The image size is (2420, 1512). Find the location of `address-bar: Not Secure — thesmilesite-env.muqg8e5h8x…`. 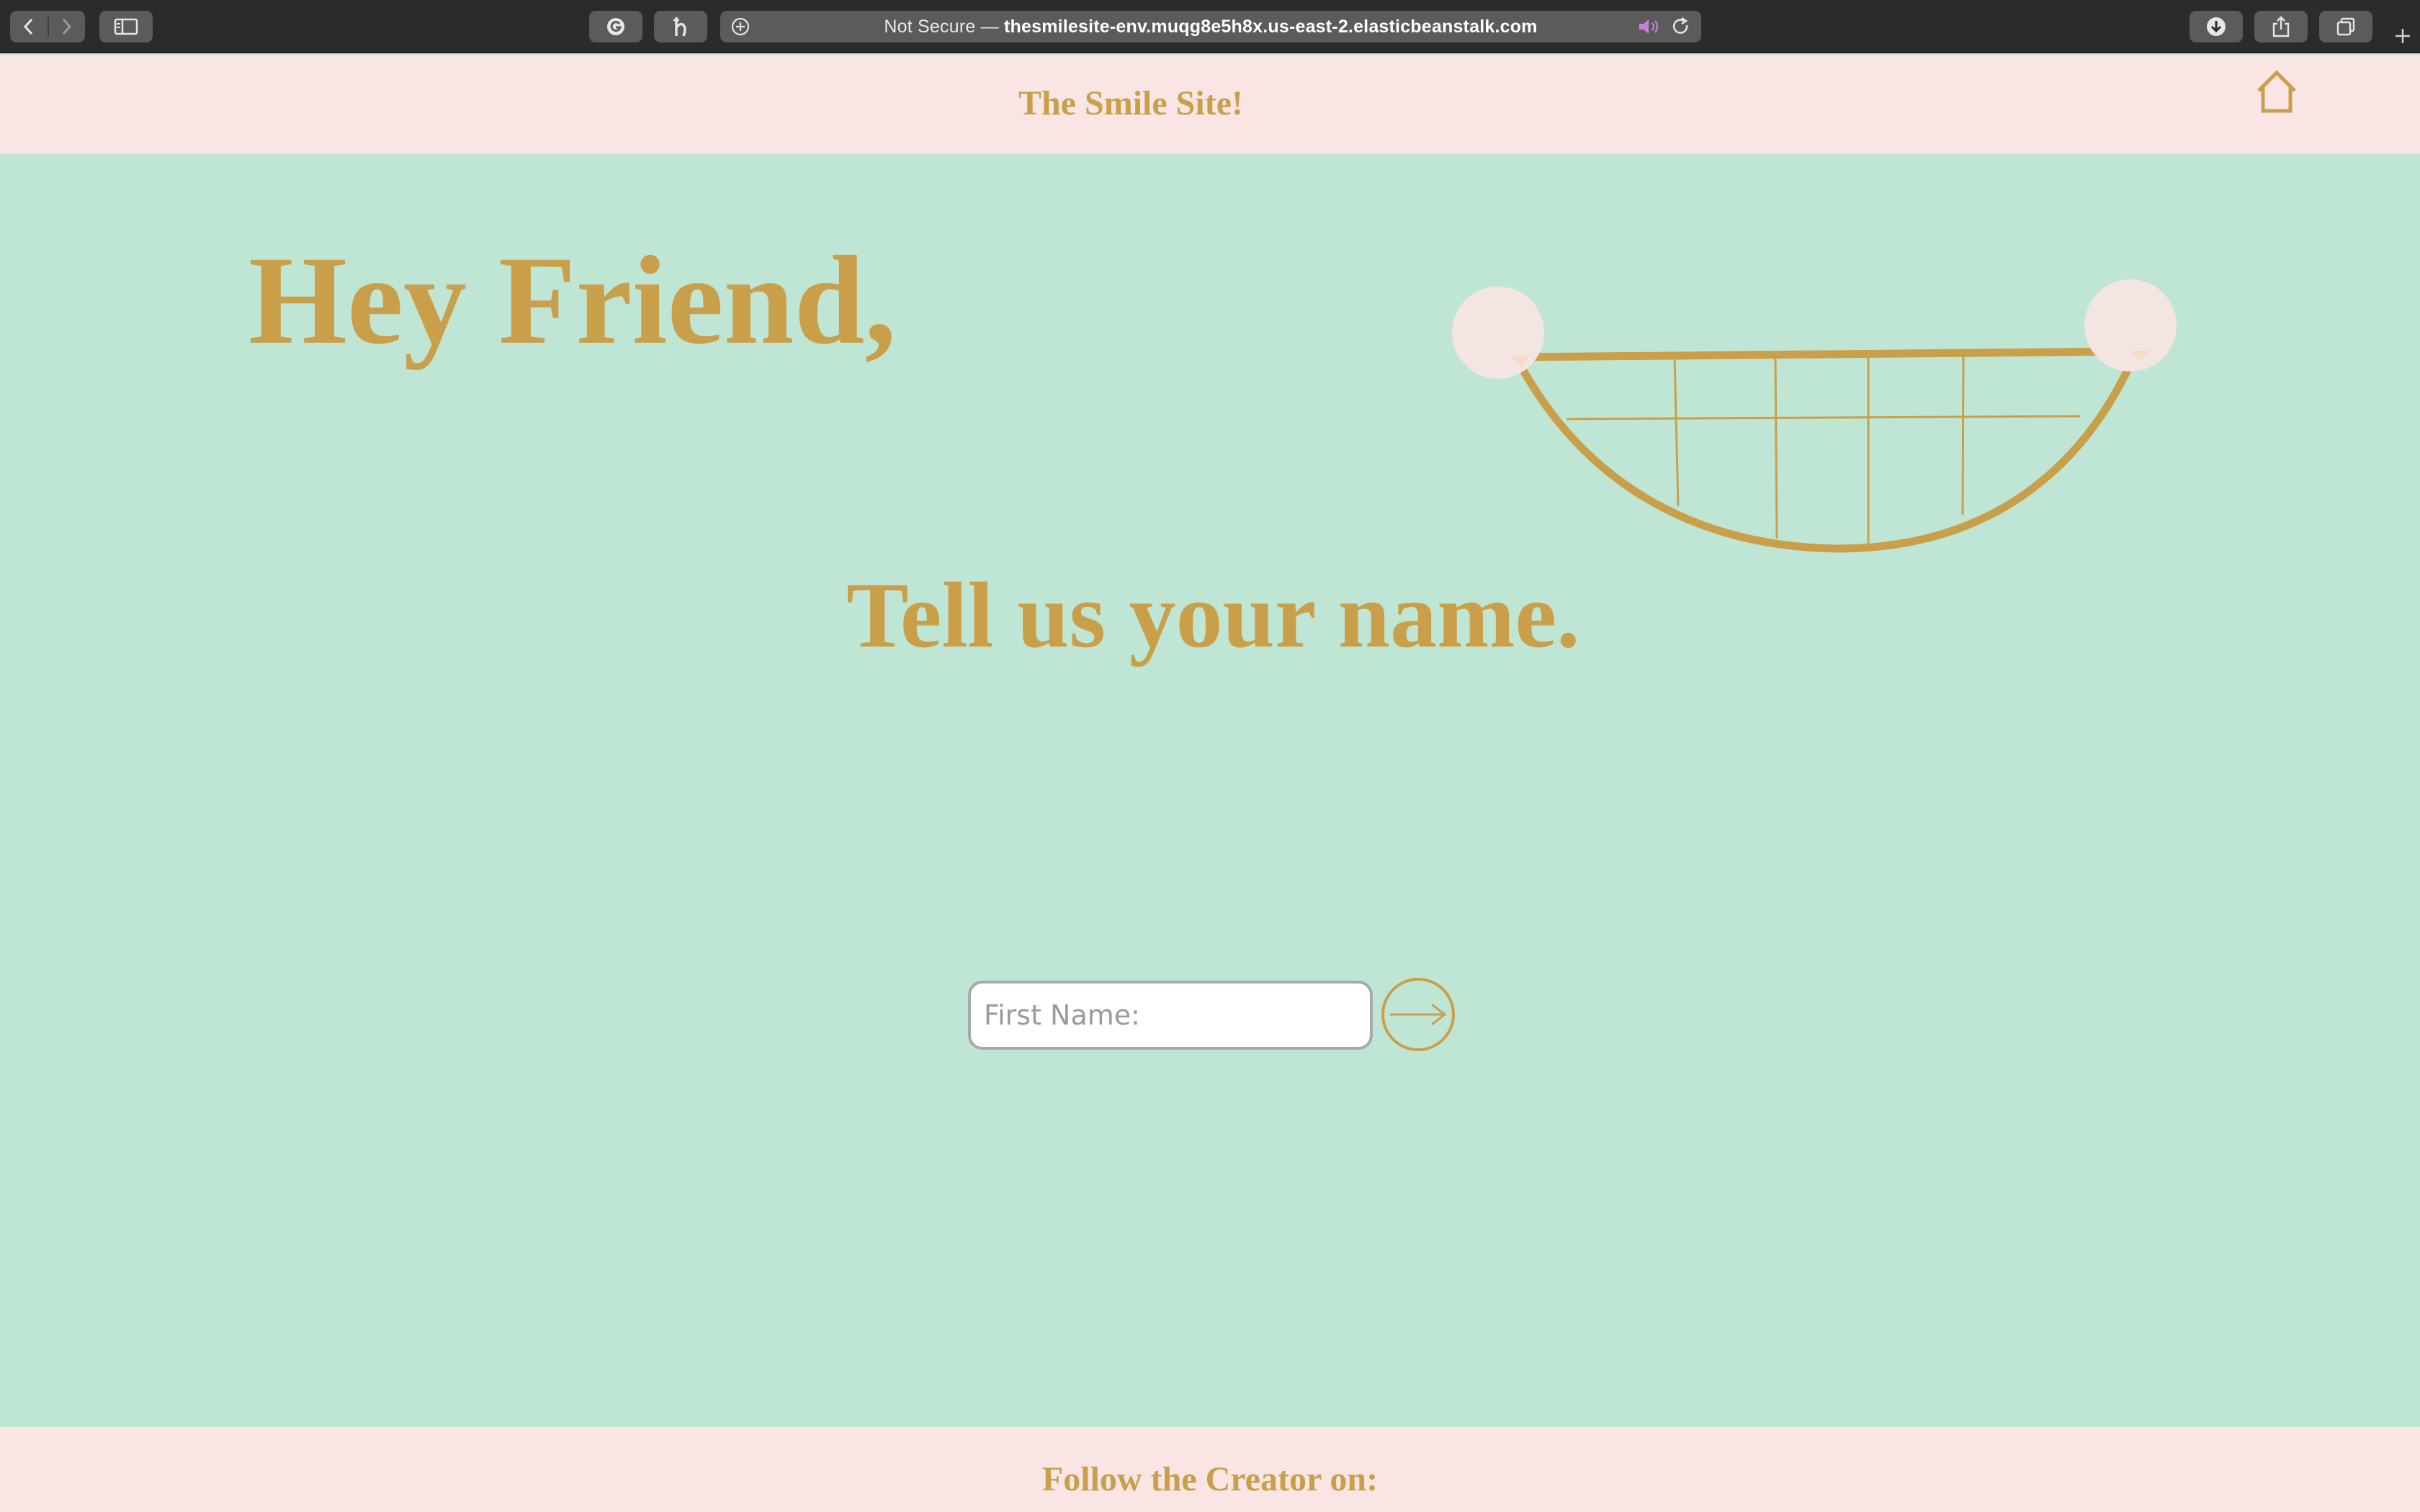

address-bar: Not Secure — thesmilesite-env.muqg8e5h8x… is located at coordinates (1210, 26).